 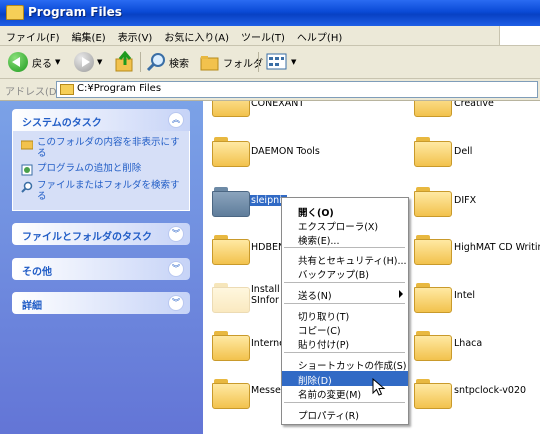 I want to click on menu-item-open: 開く(O), so click(x=345, y=211).